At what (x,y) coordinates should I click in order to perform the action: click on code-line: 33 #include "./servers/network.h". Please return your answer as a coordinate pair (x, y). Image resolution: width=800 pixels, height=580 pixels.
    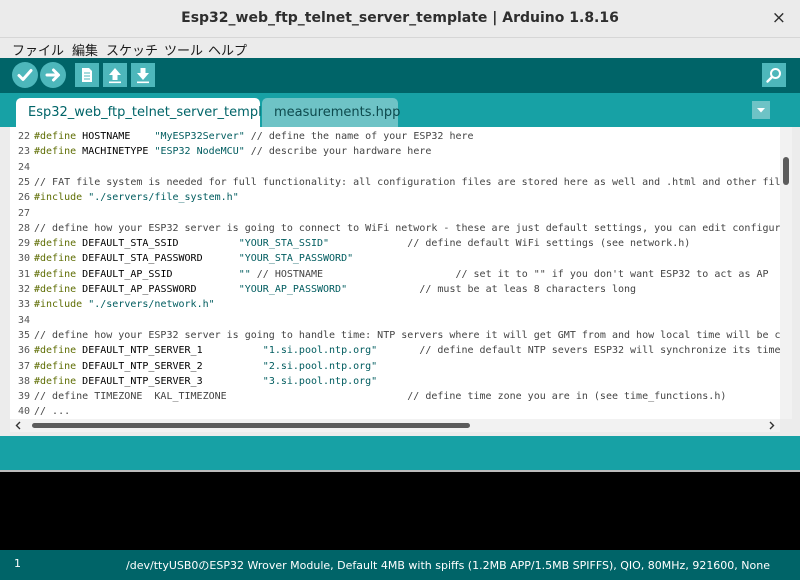
    Looking at the image, I should click on (112, 304).